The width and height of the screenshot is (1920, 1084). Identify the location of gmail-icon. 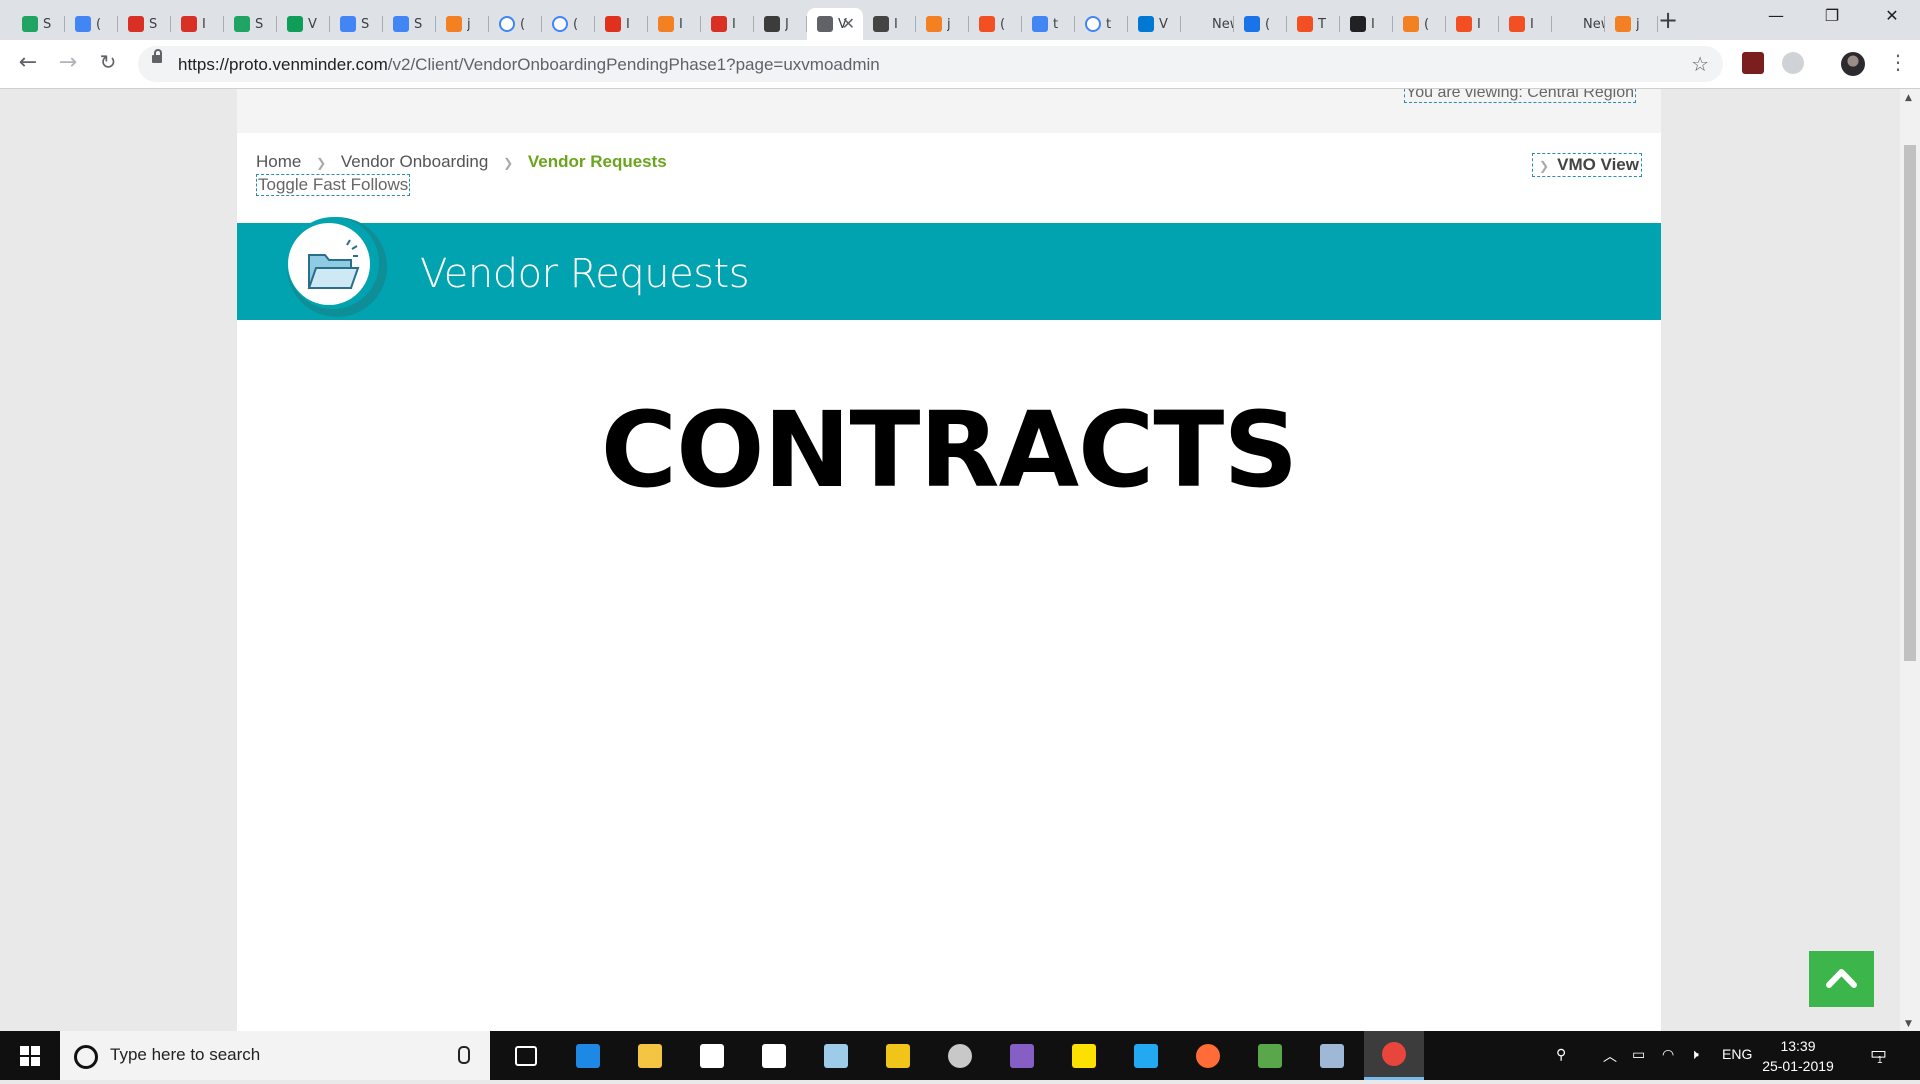
(189, 24).